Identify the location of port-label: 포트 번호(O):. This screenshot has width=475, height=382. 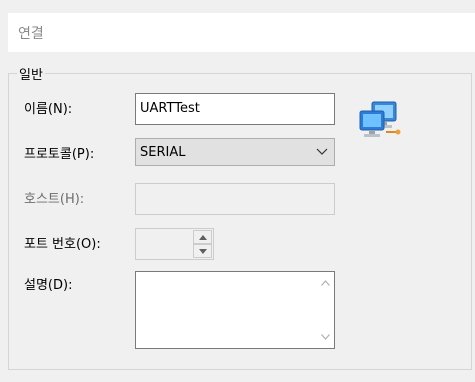
(62, 244).